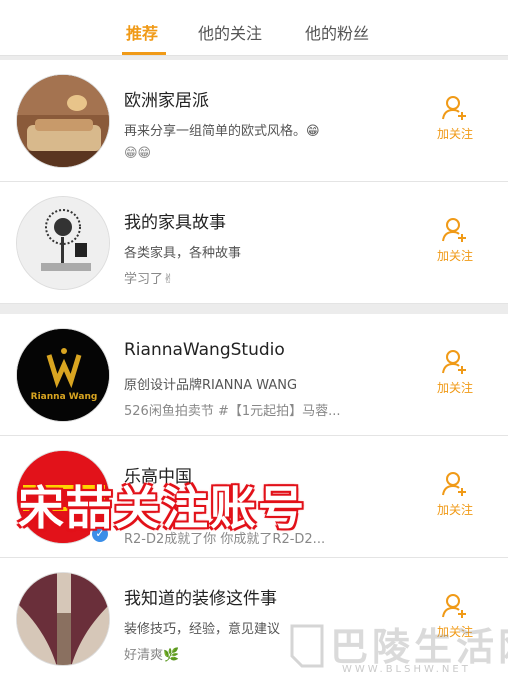  I want to click on user-description: 再来分享一组简单的欧式风格。😁, so click(222, 131).